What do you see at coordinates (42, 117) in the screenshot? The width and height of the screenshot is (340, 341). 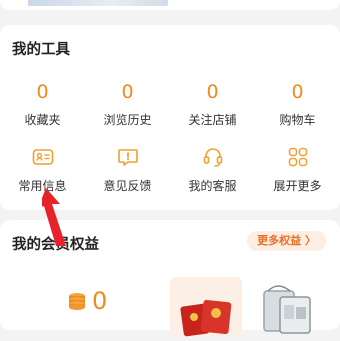 I see `tool-common-info: 常用信息` at bounding box center [42, 117].